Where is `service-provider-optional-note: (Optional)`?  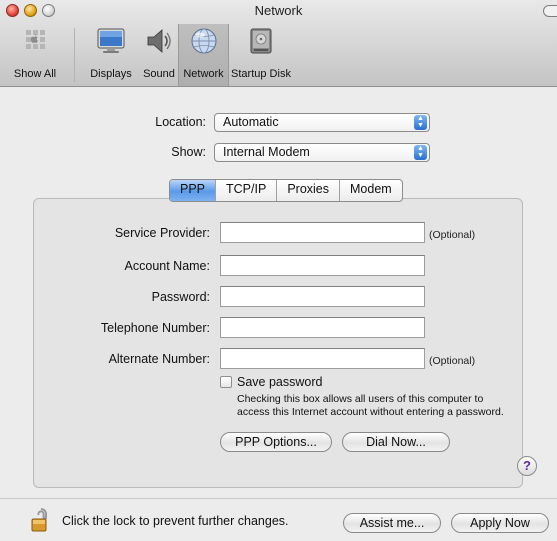
service-provider-optional-note: (Optional) is located at coordinates (452, 235).